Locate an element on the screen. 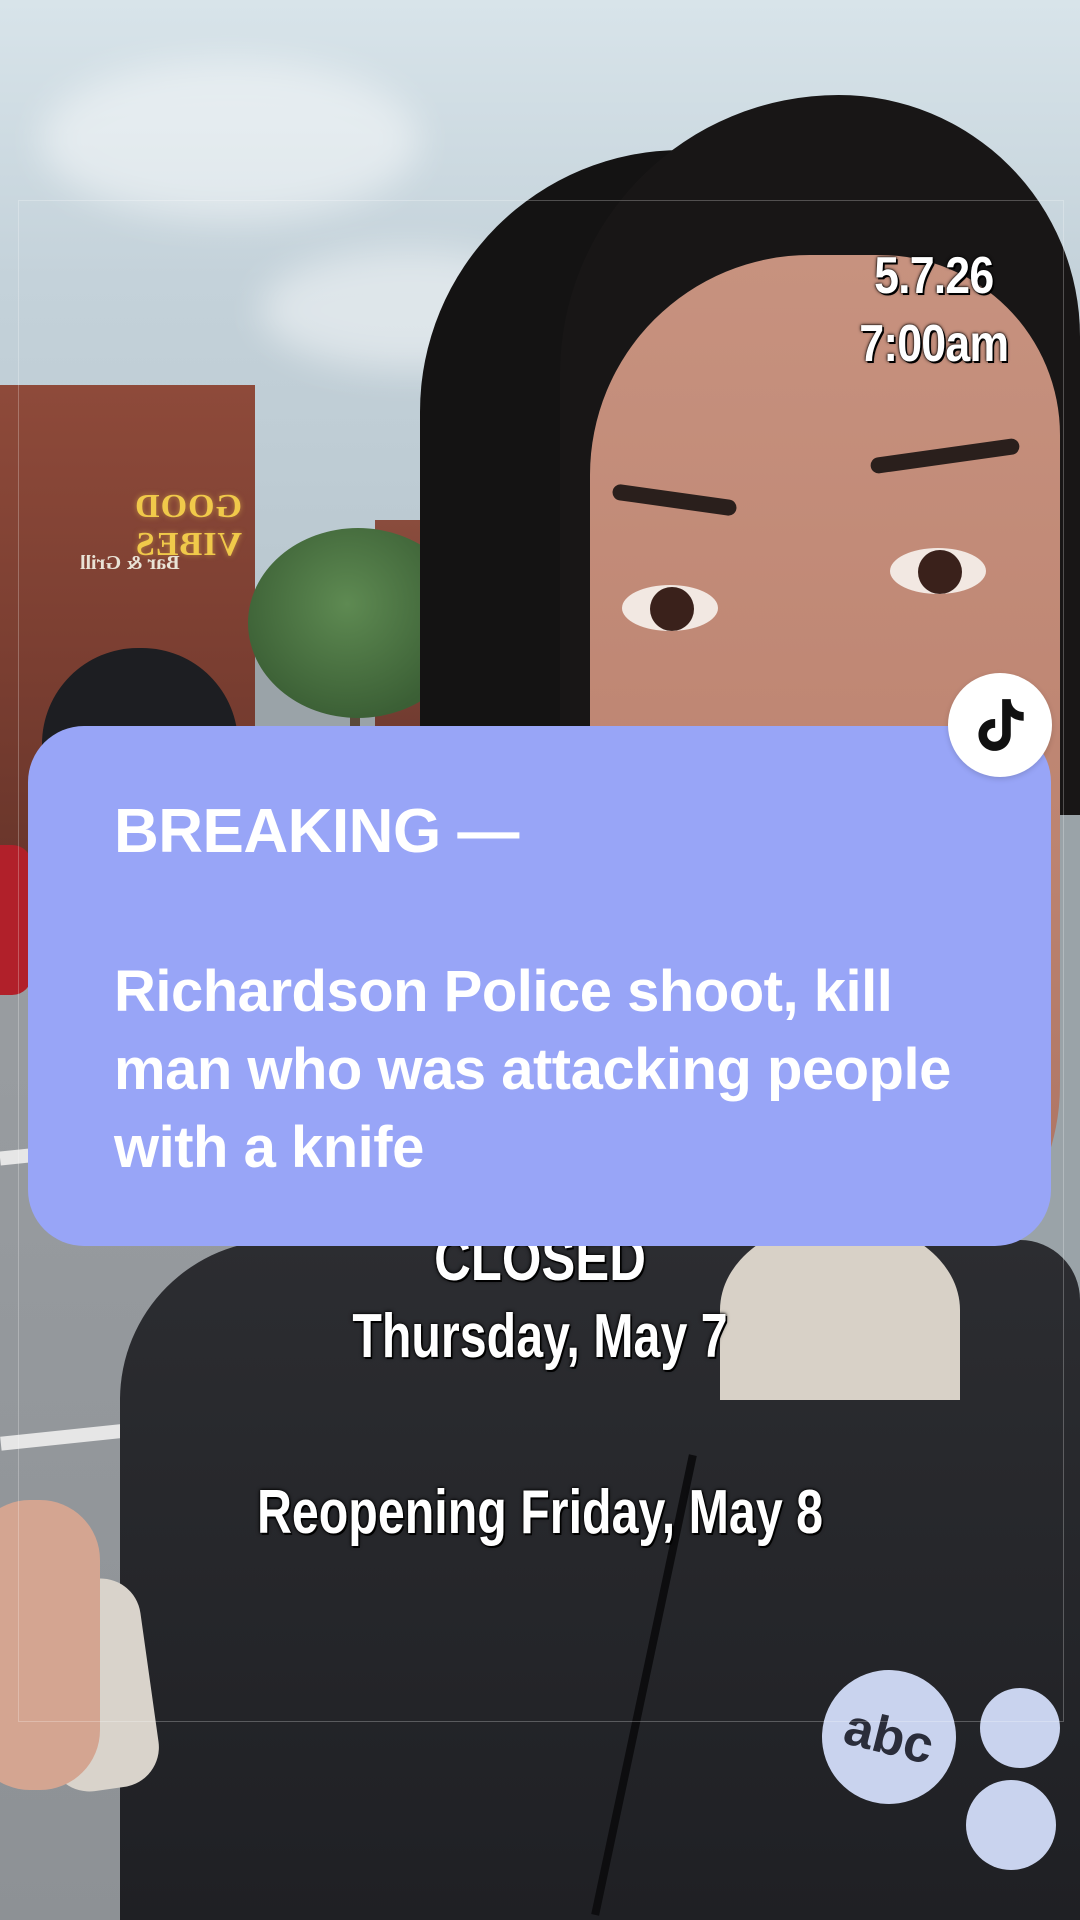 The width and height of the screenshot is (1080, 1920). closed-date: Thursday, May 7 is located at coordinates (540, 1336).